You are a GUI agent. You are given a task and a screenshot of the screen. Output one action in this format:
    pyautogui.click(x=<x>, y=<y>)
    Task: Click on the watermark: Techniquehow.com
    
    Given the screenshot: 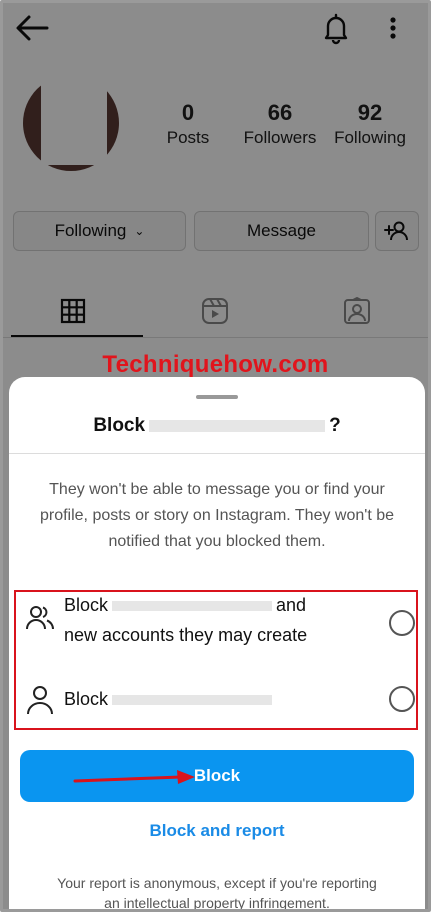 What is the action you would take?
    pyautogui.click(x=215, y=364)
    